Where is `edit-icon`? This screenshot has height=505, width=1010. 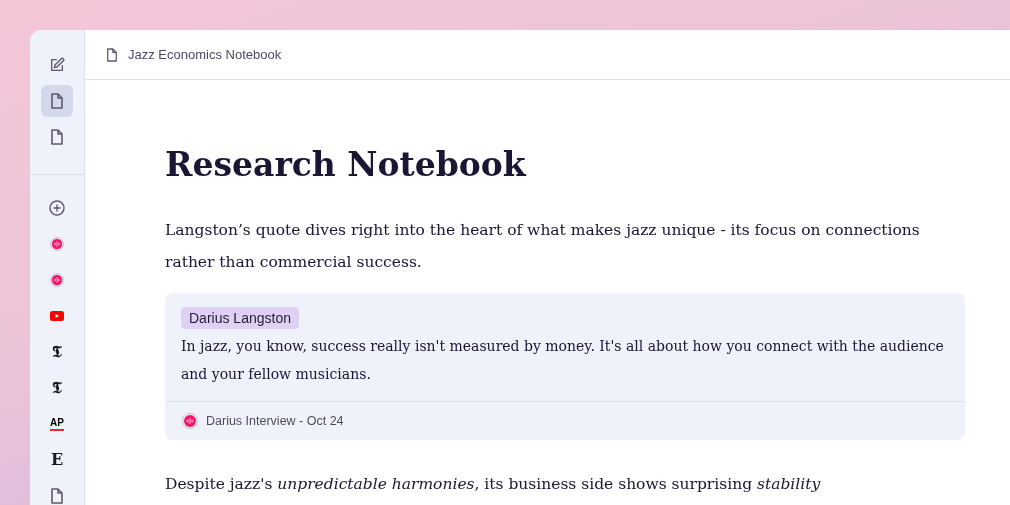
edit-icon is located at coordinates (57, 65).